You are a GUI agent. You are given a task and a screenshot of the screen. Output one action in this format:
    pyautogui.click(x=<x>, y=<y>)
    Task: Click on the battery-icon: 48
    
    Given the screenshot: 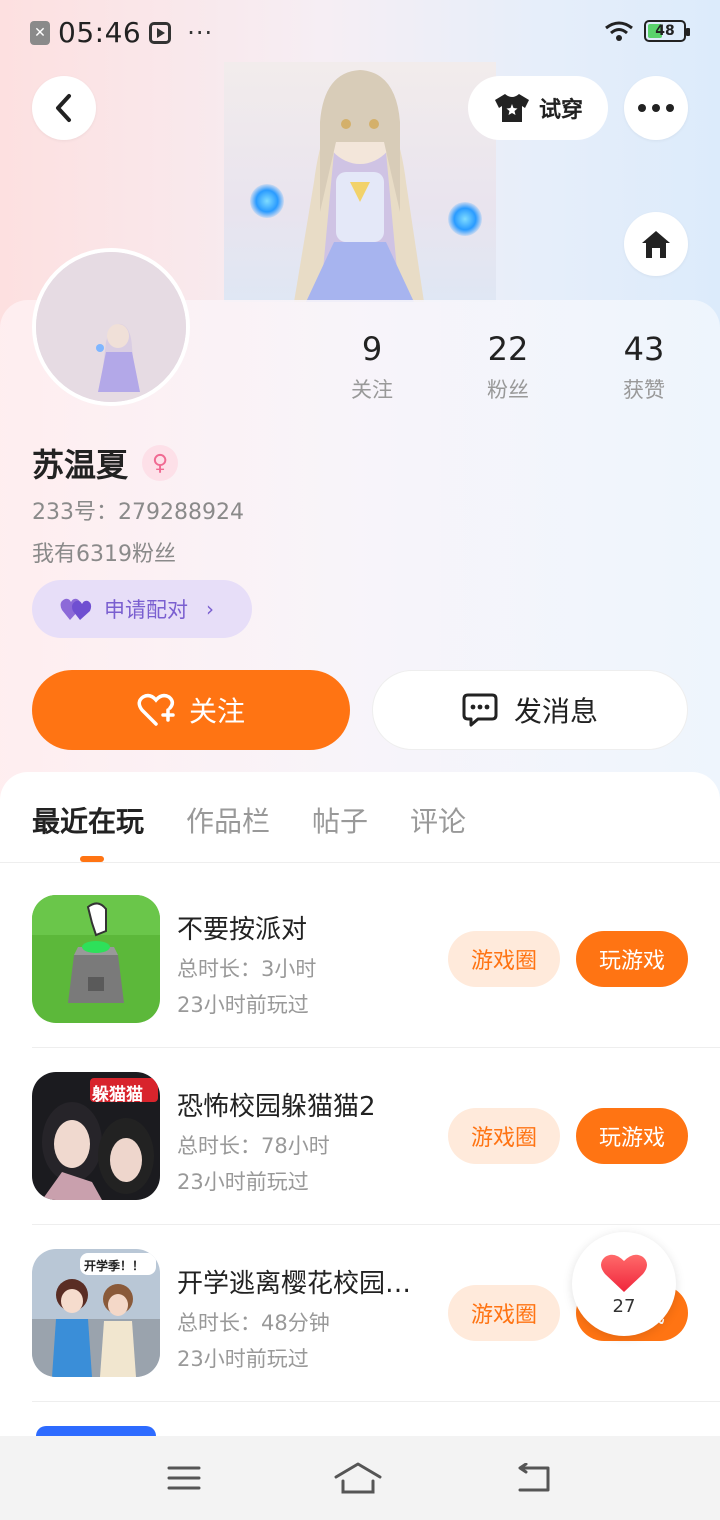 What is the action you would take?
    pyautogui.click(x=667, y=31)
    